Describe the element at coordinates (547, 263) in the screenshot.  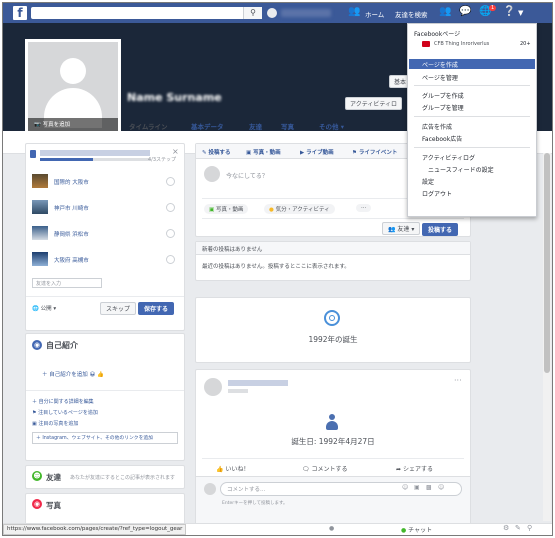
I see `scrollbar-thumb` at that location.